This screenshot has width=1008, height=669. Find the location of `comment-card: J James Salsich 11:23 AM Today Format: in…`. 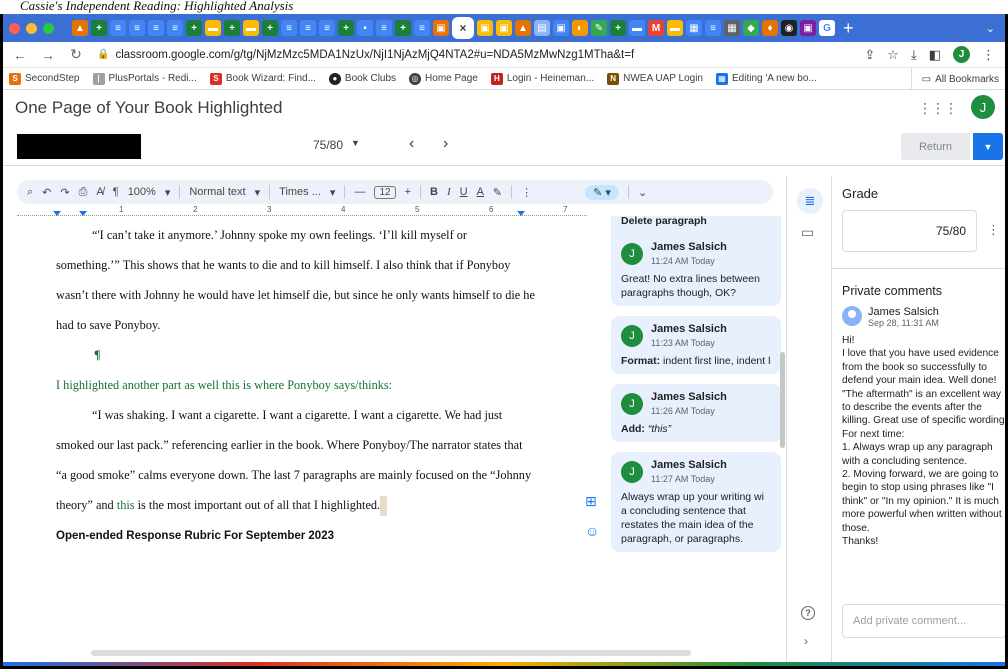

comment-card: J James Salsich 11:23 AM Today Format: in… is located at coordinates (696, 345).